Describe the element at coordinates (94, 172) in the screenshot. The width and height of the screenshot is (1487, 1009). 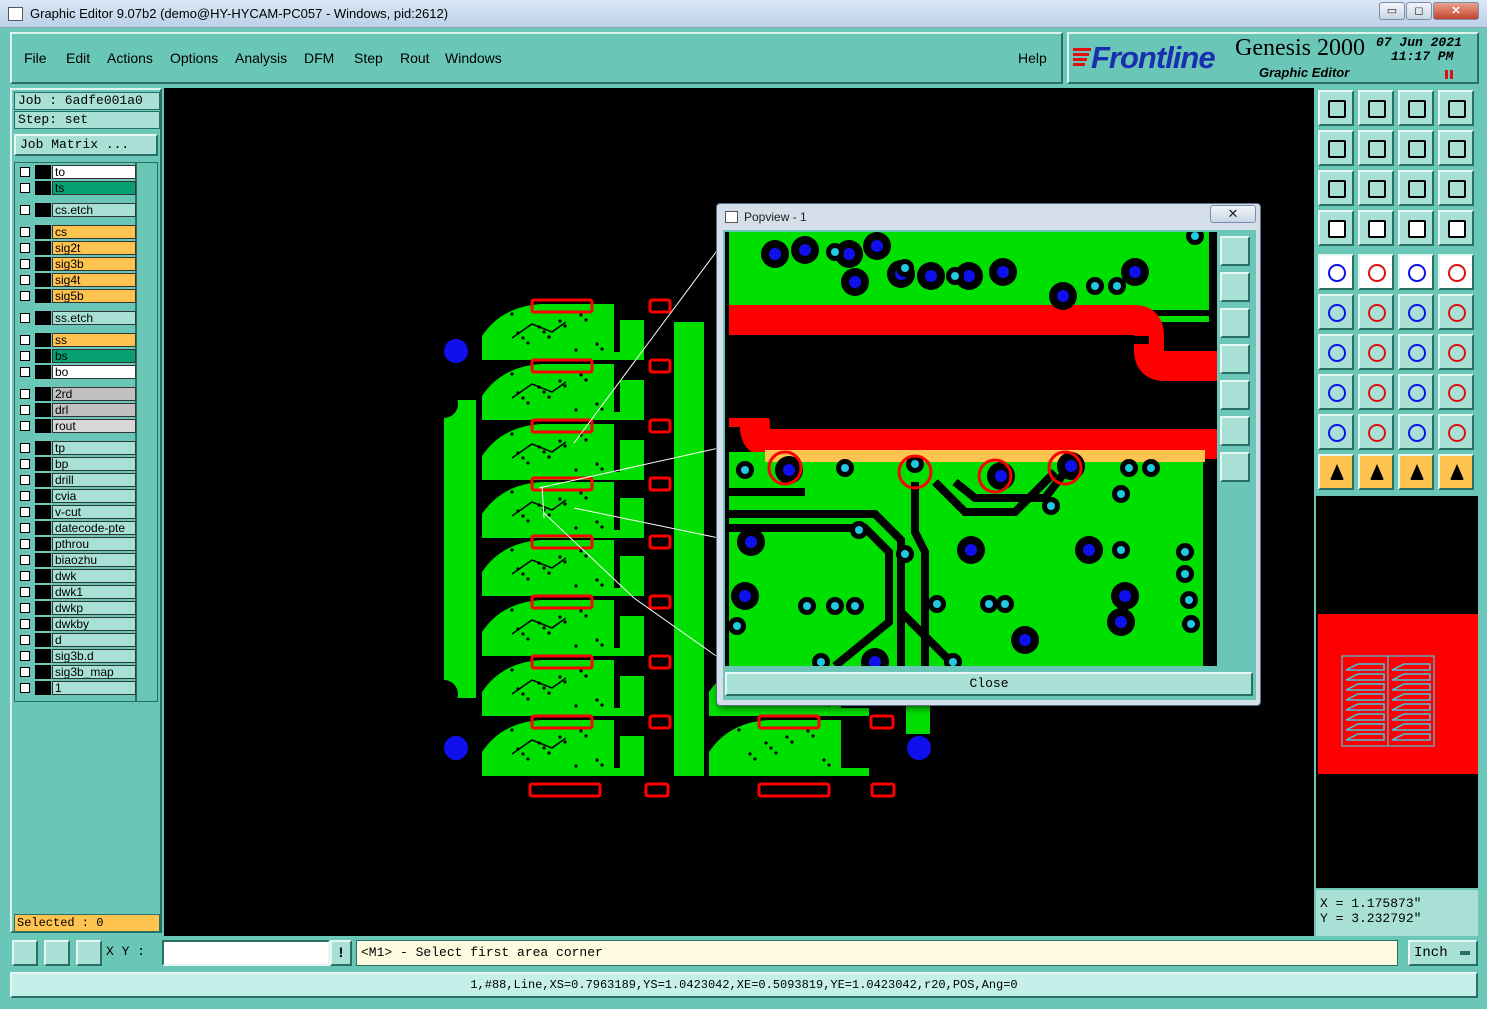
I see `layer-name: to` at that location.